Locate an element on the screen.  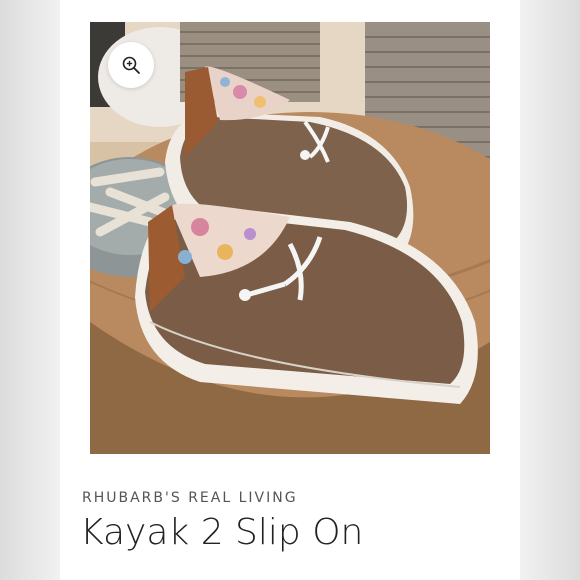
zoom-button is located at coordinates (131, 65).